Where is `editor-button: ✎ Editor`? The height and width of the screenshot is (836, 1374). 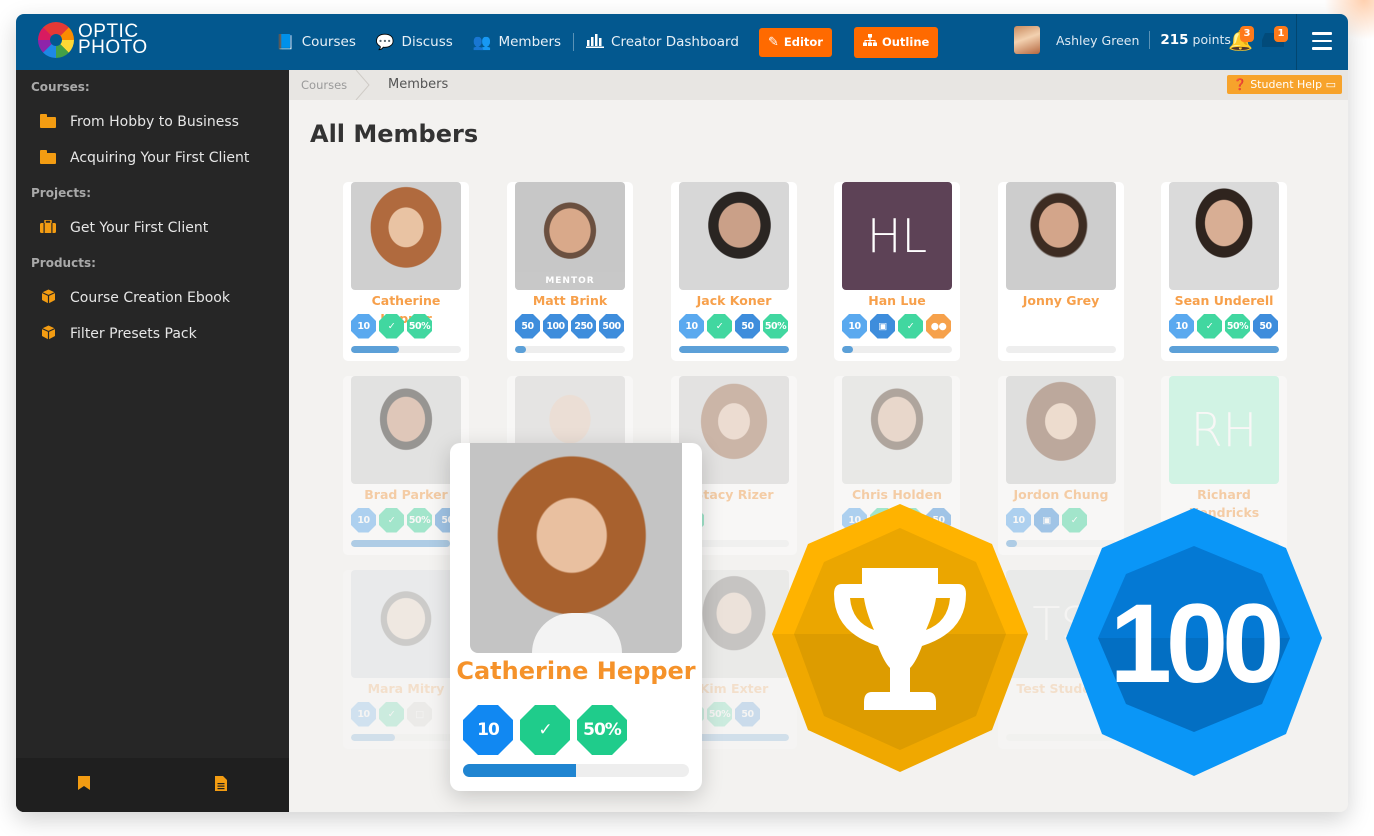 editor-button: ✎ Editor is located at coordinates (795, 42).